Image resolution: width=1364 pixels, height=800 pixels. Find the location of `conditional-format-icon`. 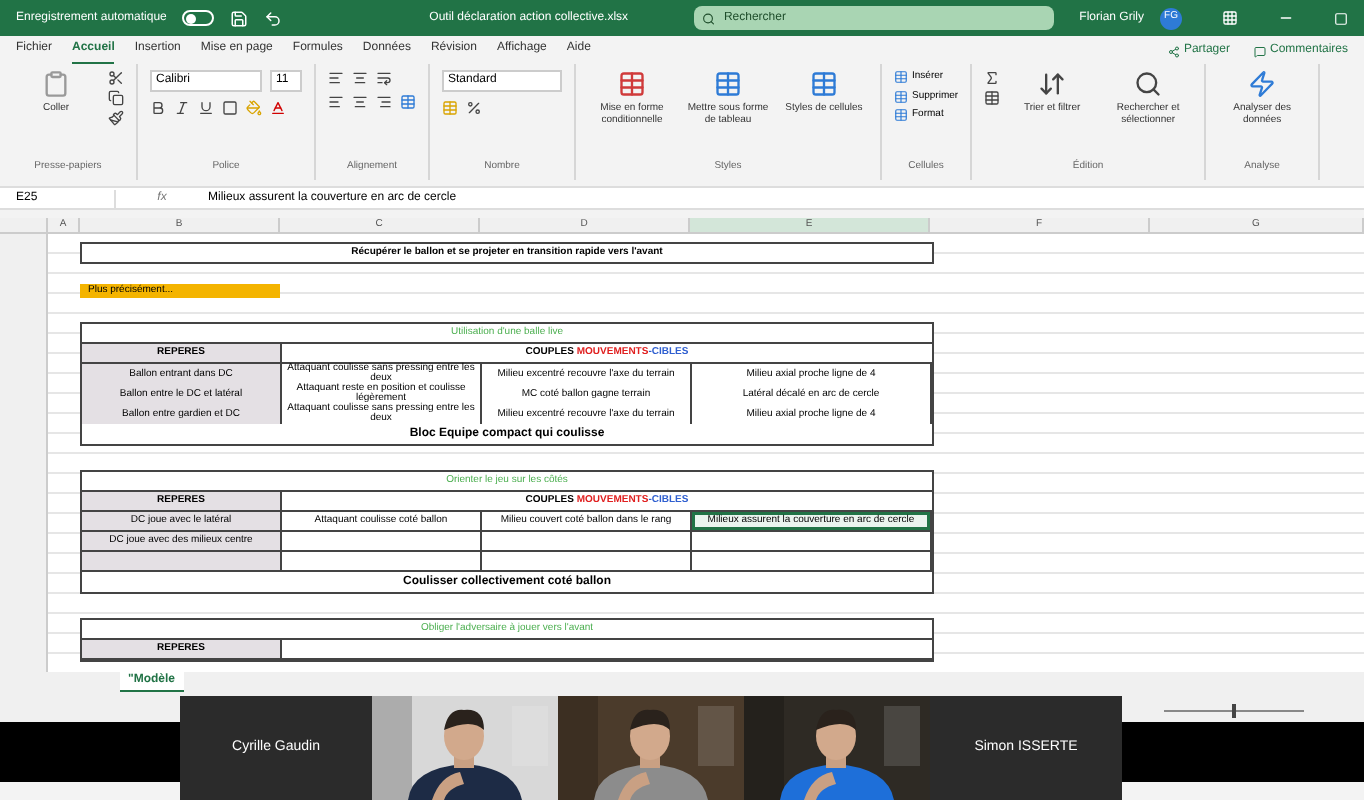

conditional-format-icon is located at coordinates (632, 84).